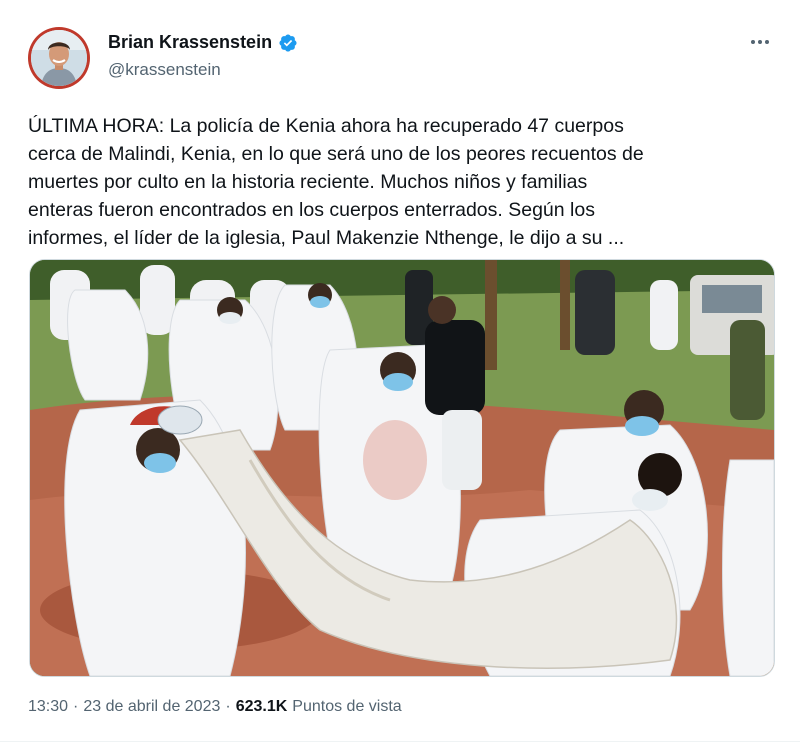 The image size is (800, 742). I want to click on verified-badge-icon, so click(288, 43).